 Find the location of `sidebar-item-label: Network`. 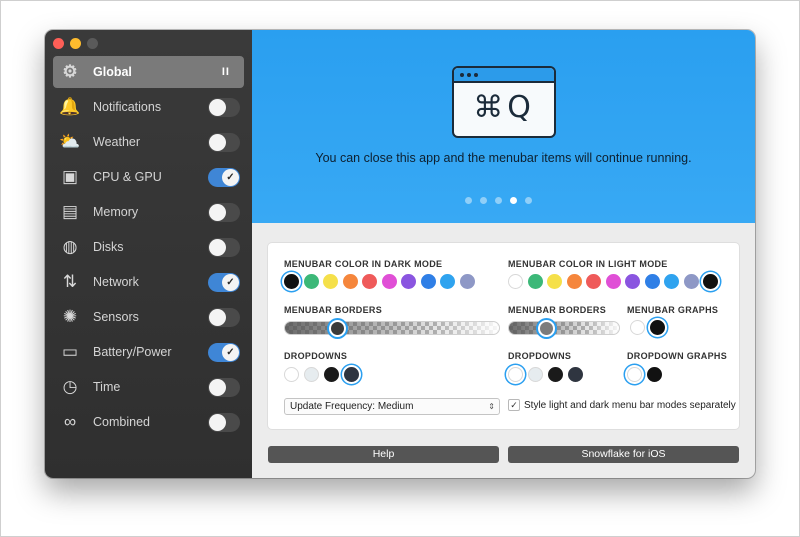

sidebar-item-label: Network is located at coordinates (116, 282).